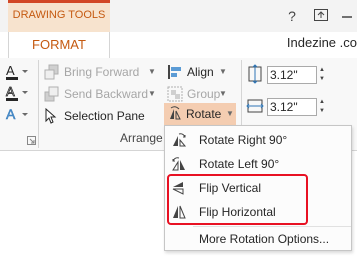  What do you see at coordinates (204, 114) in the screenshot?
I see `rotate-label: Rotate` at bounding box center [204, 114].